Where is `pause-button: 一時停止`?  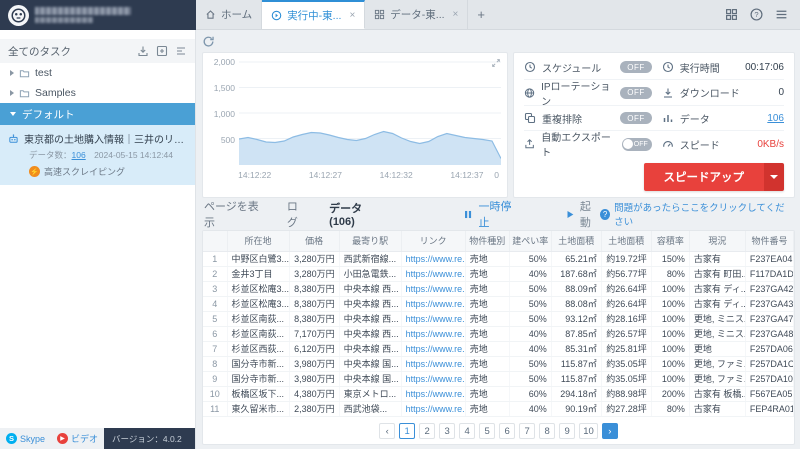 pause-button: 一時停止 is located at coordinates (490, 214).